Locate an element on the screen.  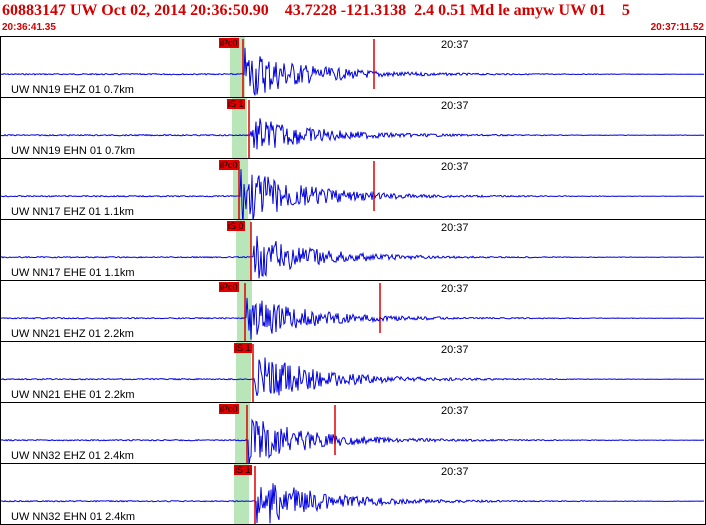
trace-panel: iS 1 20:37 UW NN19 EHN 01 0.7km is located at coordinates (353, 128).